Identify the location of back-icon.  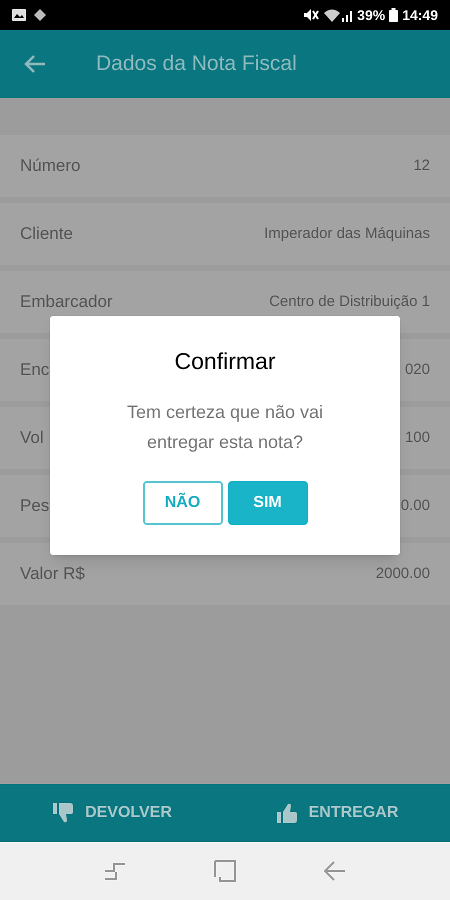
(335, 871).